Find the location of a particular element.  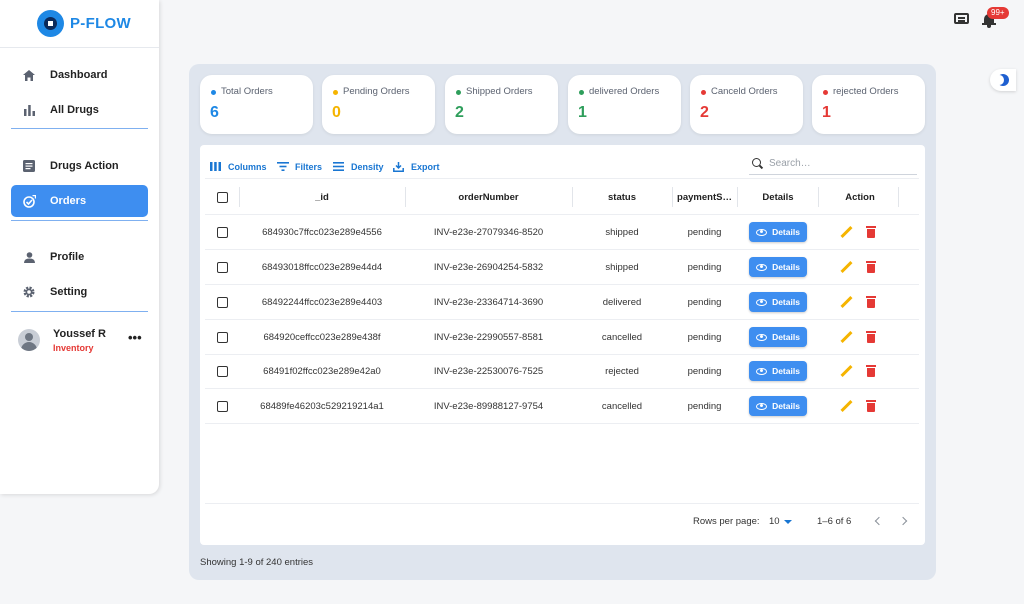

sidebar-item-all-drugs: All Drugs is located at coordinates (79, 110).